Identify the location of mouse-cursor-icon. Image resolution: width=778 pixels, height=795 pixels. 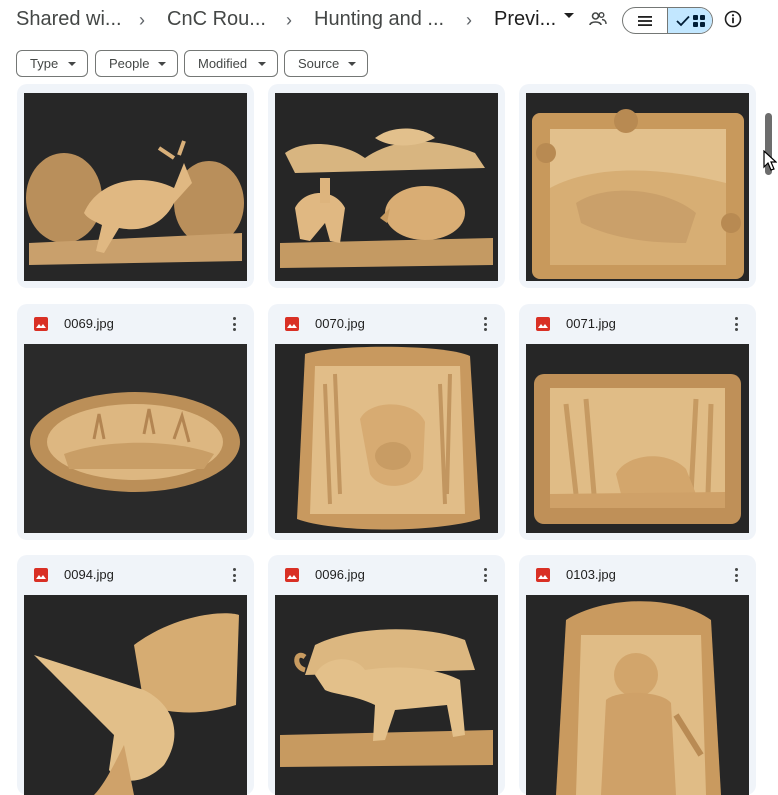
(770, 160).